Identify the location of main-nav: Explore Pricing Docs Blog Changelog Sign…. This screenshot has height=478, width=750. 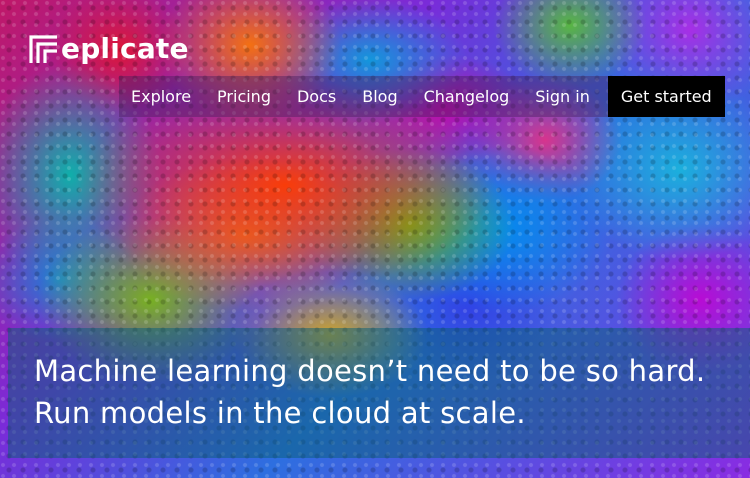
(422, 96).